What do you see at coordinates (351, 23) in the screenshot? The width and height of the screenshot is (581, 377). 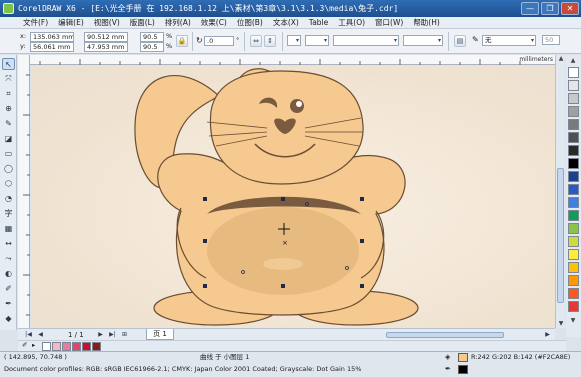 I see `menu-tools: 工具(O)` at bounding box center [351, 23].